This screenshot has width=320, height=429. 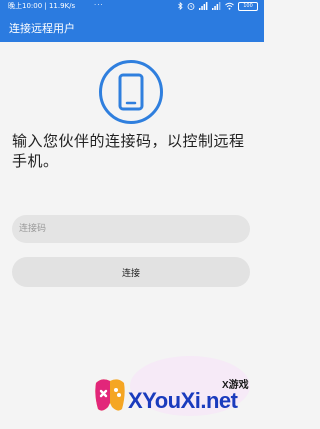 What do you see at coordinates (131, 229) in the screenshot?
I see `connection-code-input` at bounding box center [131, 229].